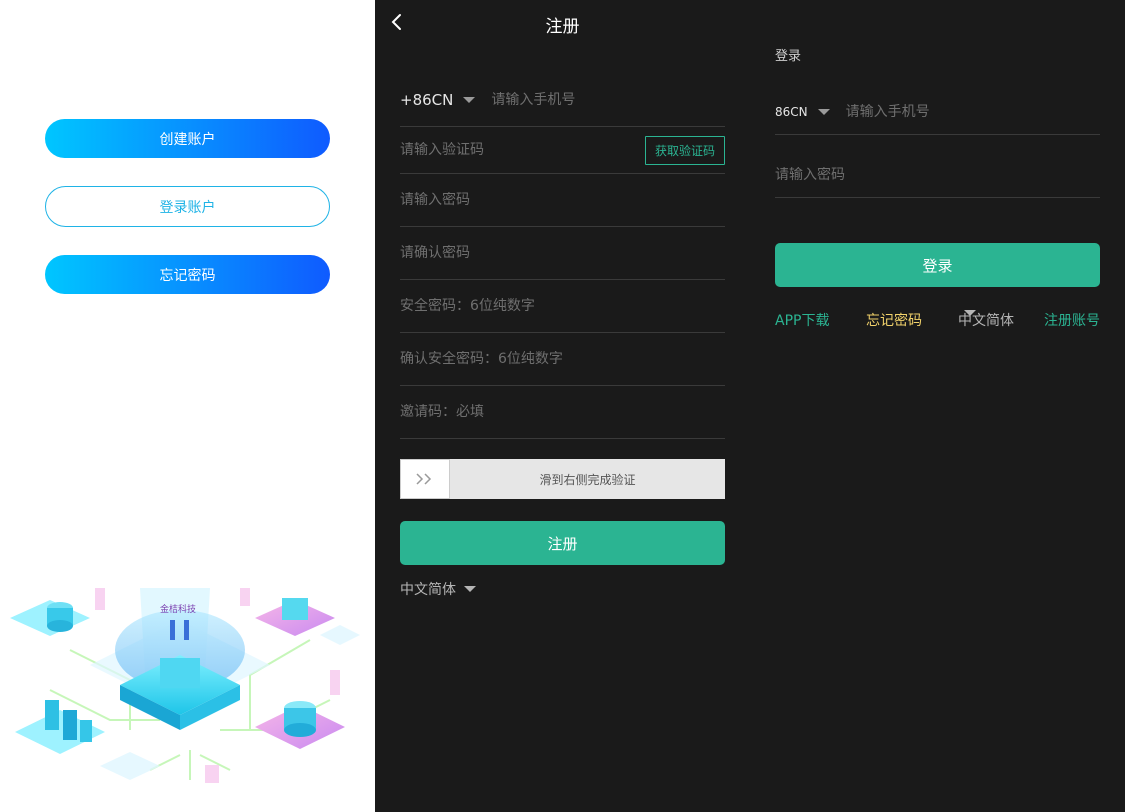 This screenshot has height=812, width=1125. I want to click on security-password-input, so click(562, 306).